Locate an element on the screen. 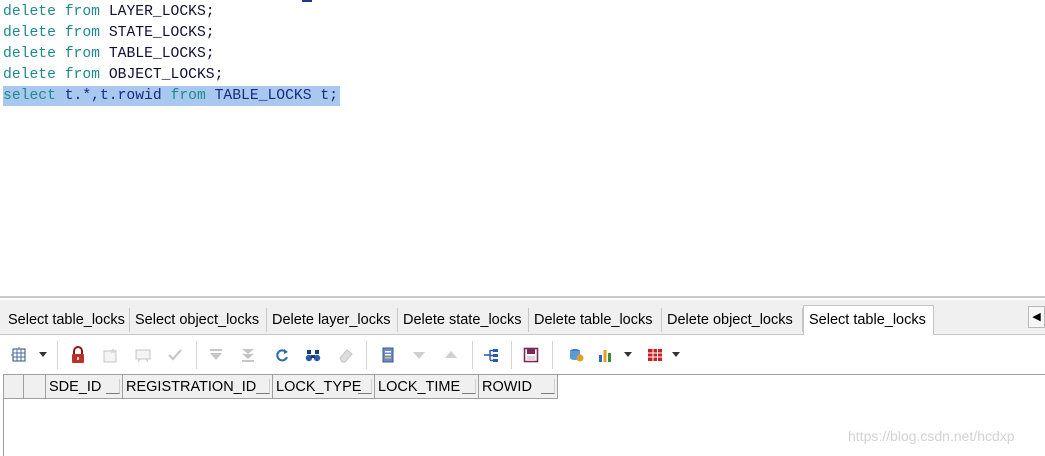 The width and height of the screenshot is (1045, 456). column-header-rowid: ROWID is located at coordinates (518, 387).